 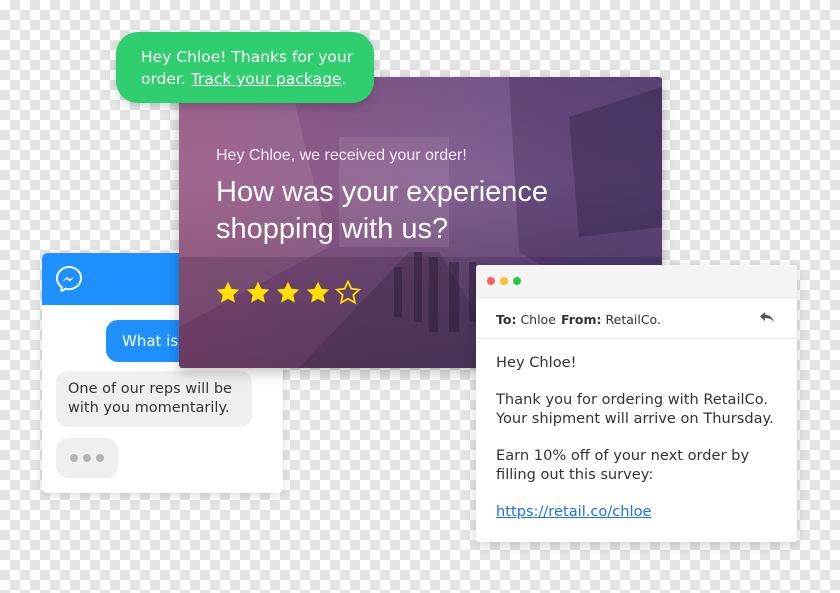 What do you see at coordinates (491, 281) in the screenshot?
I see `close-window-button` at bounding box center [491, 281].